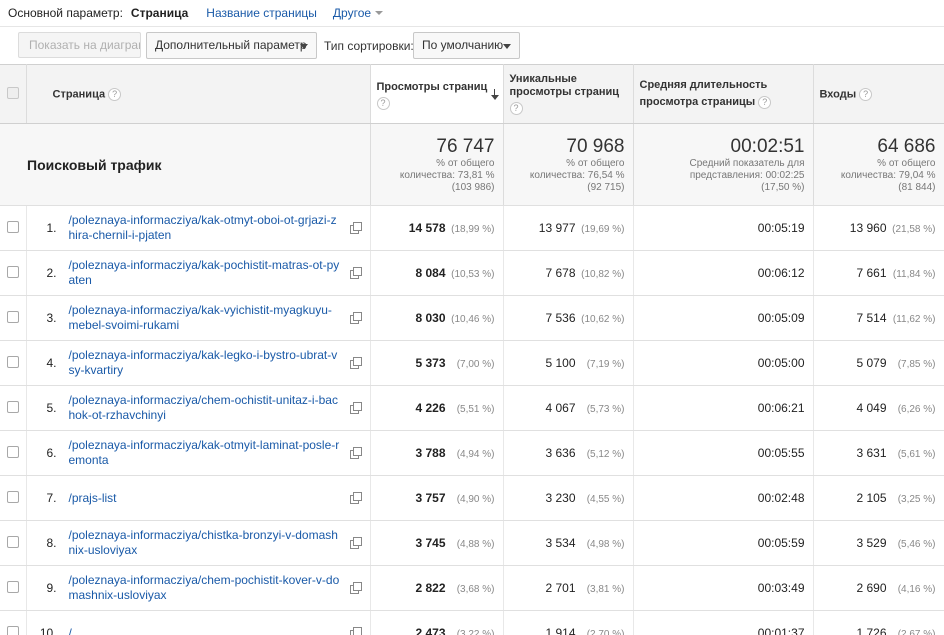 The height and width of the screenshot is (635, 944). I want to click on unique-pageviews-cell: 2 701 (3,81 %), so click(568, 588).